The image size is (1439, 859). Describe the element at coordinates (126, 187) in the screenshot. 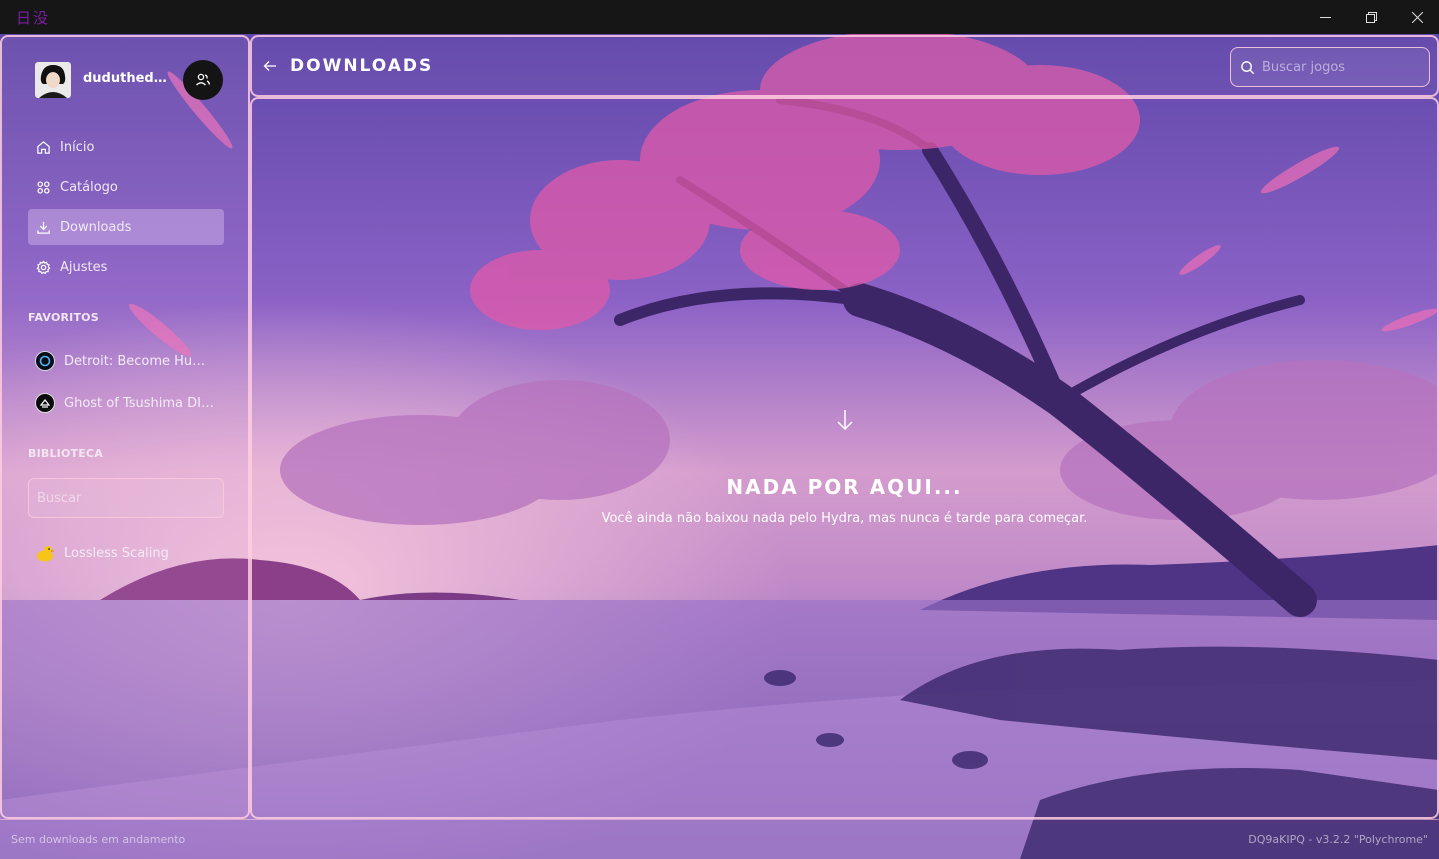

I see `sidebar-item-catalogo: Catálogo` at that location.